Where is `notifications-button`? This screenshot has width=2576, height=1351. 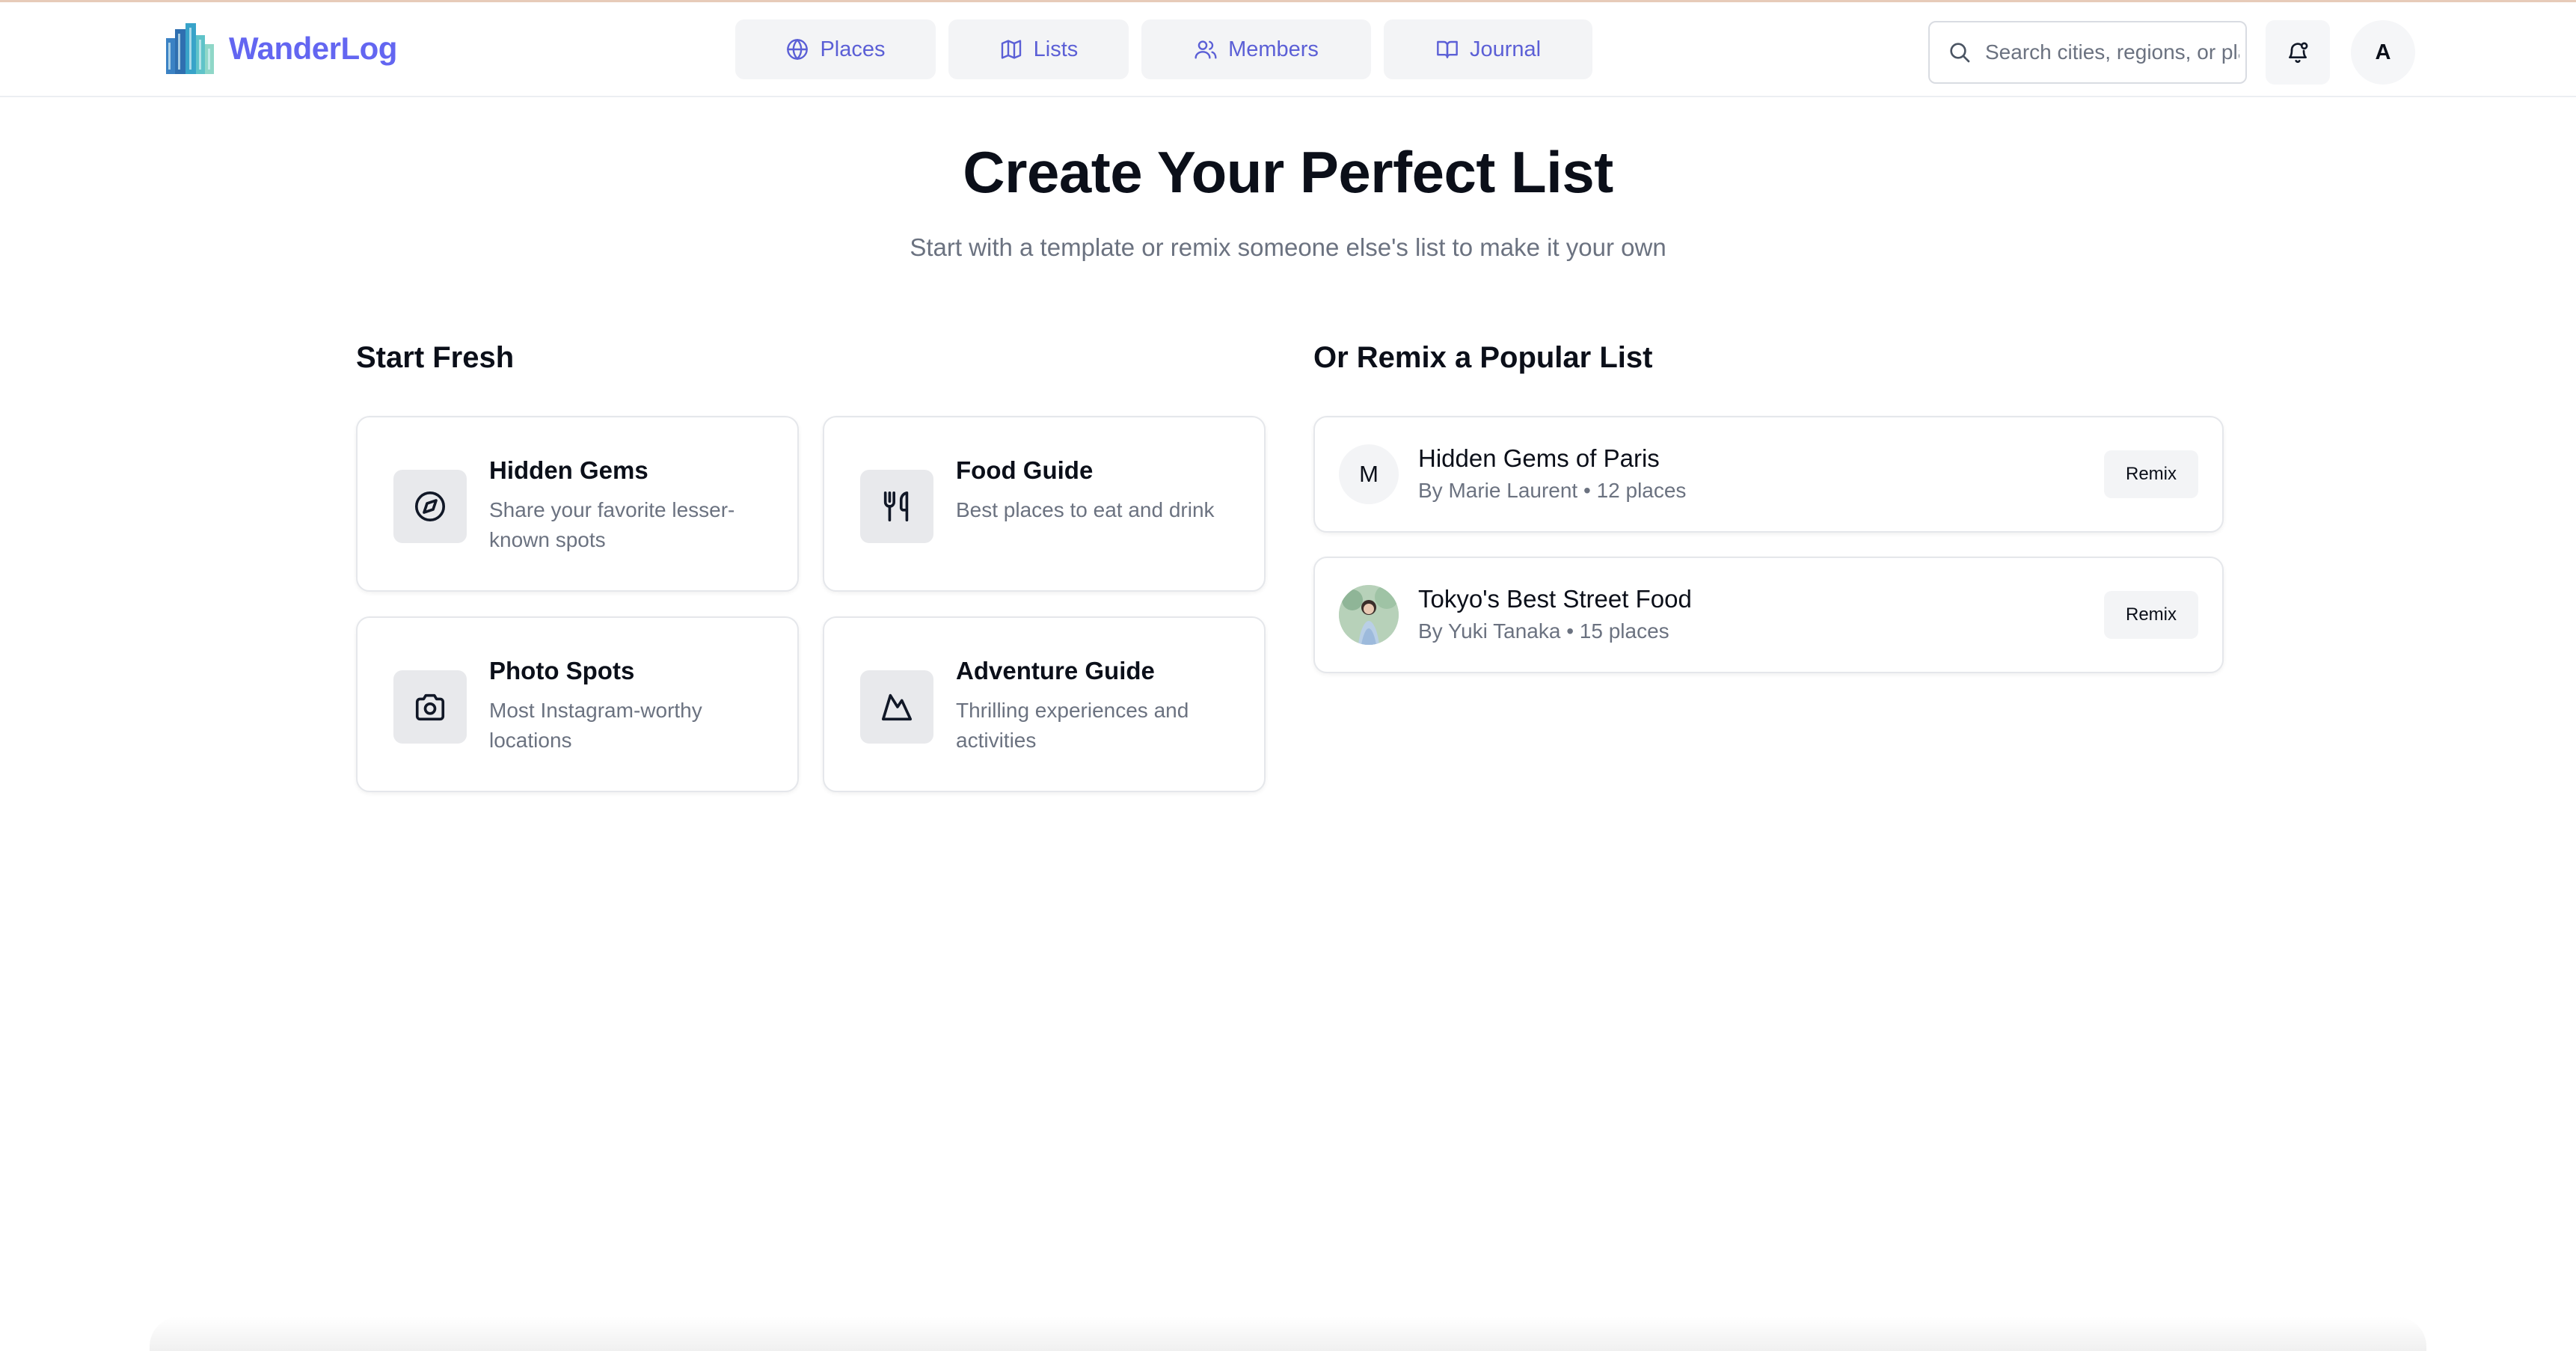 notifications-button is located at coordinates (2298, 52).